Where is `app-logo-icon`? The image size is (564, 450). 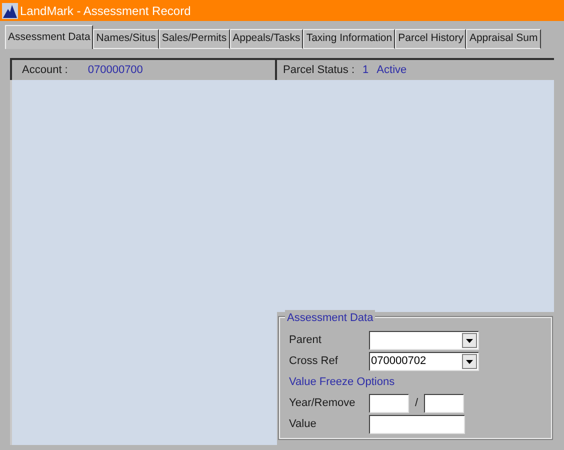
app-logo-icon is located at coordinates (10, 10).